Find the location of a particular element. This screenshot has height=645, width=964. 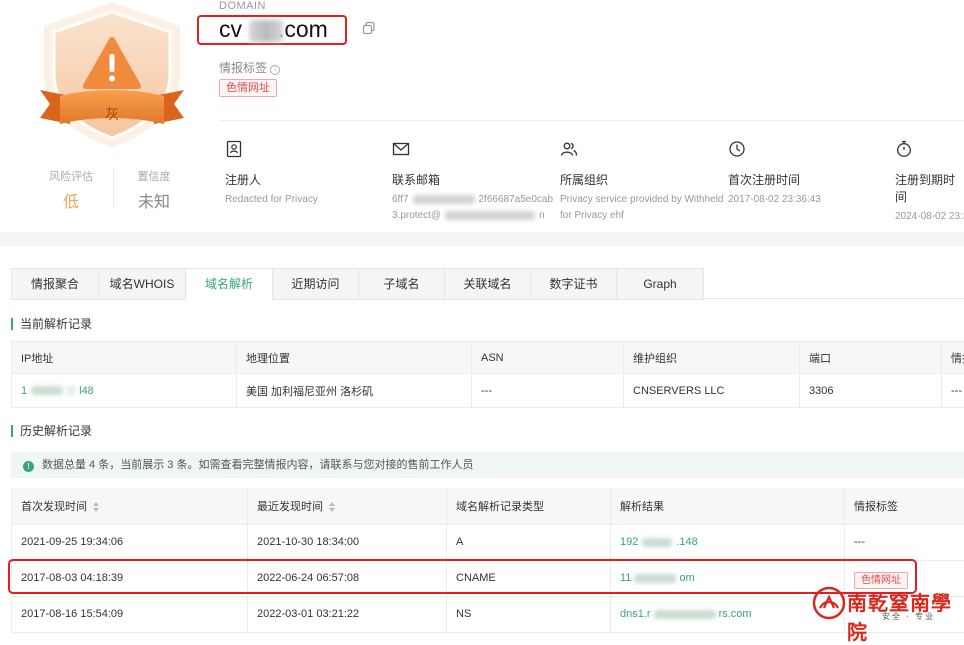

row-highlight-box is located at coordinates (462, 576).